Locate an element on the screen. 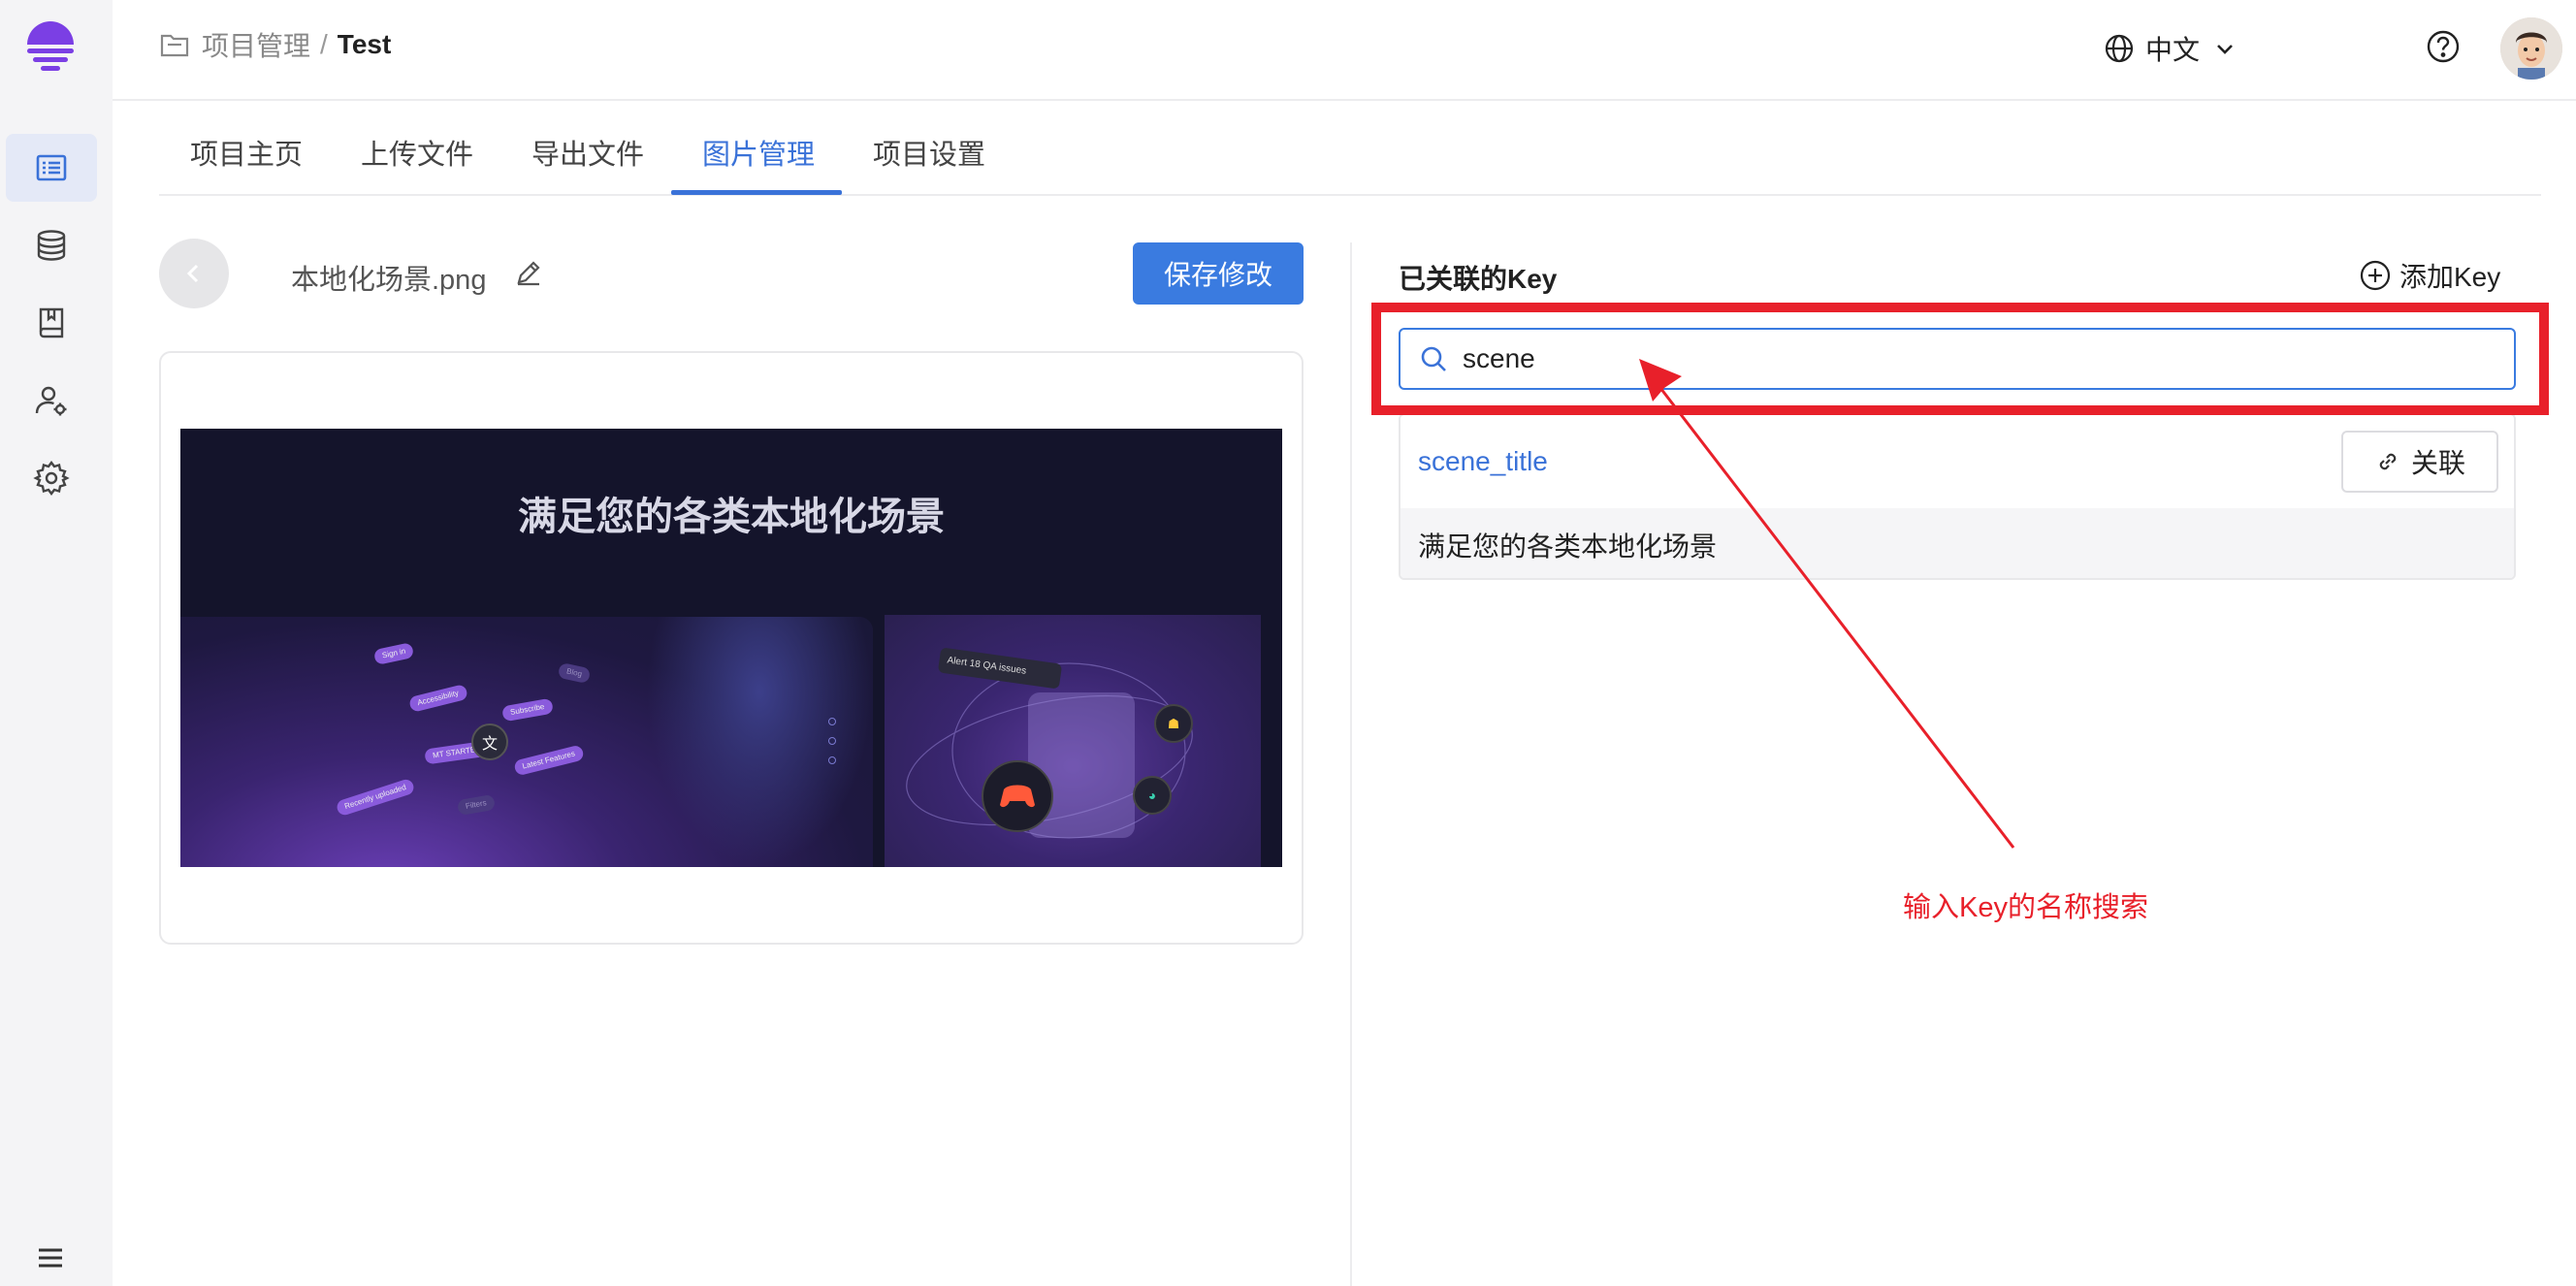 The width and height of the screenshot is (2576, 1286). panel-divider is located at coordinates (1351, 764).